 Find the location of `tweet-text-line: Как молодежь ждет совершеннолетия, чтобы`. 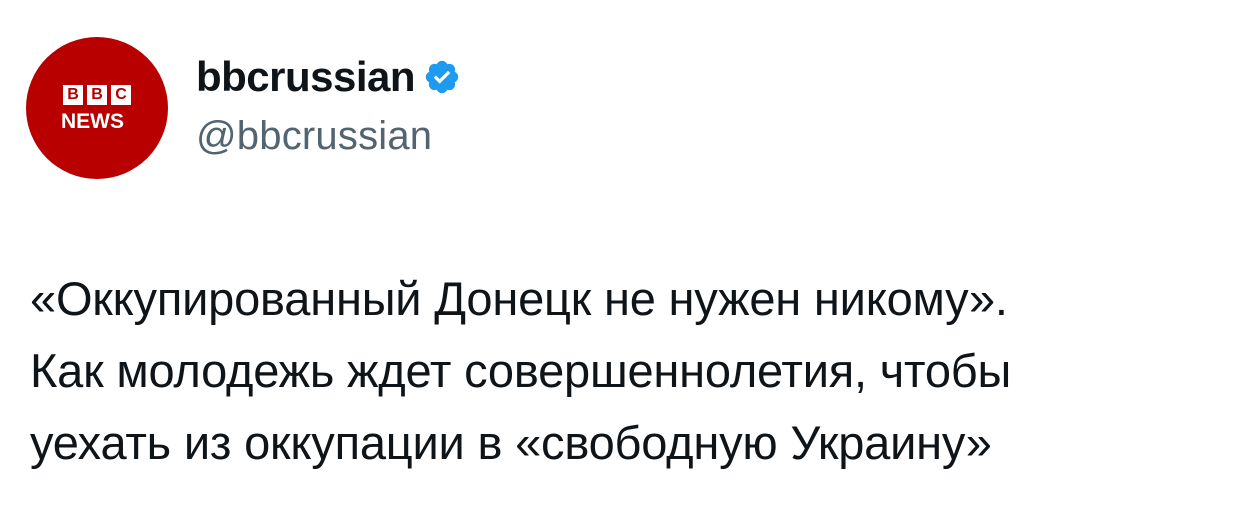

tweet-text-line: Как молодежь ждет совершеннолетия, чтобы is located at coordinates (521, 370).